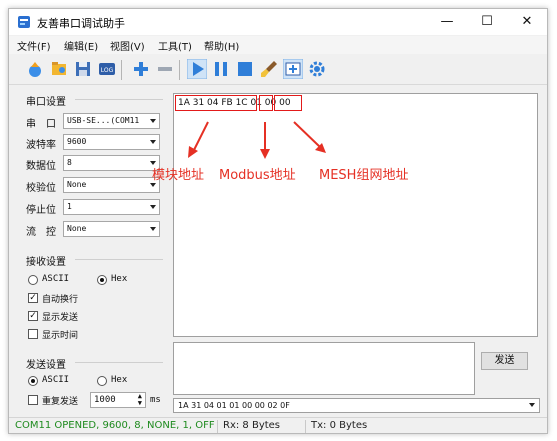 This screenshot has height=441, width=557. I want to click on flow-label: 流 控, so click(41, 232).